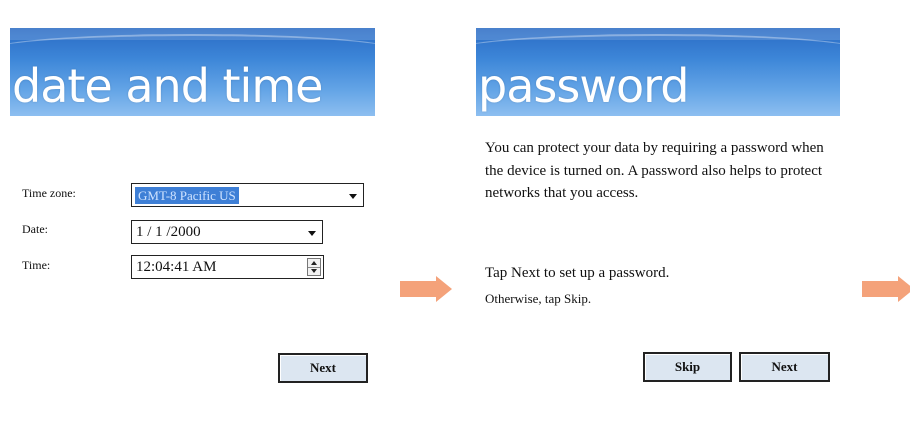 This screenshot has width=910, height=427. What do you see at coordinates (886, 289) in the screenshot?
I see `next-step-arrow-icon` at bounding box center [886, 289].